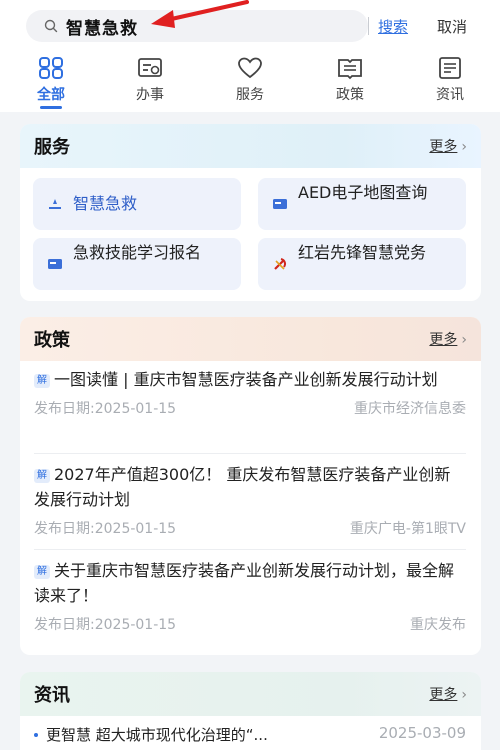  What do you see at coordinates (250, 68) in the screenshot?
I see `heart-icon` at bounding box center [250, 68].